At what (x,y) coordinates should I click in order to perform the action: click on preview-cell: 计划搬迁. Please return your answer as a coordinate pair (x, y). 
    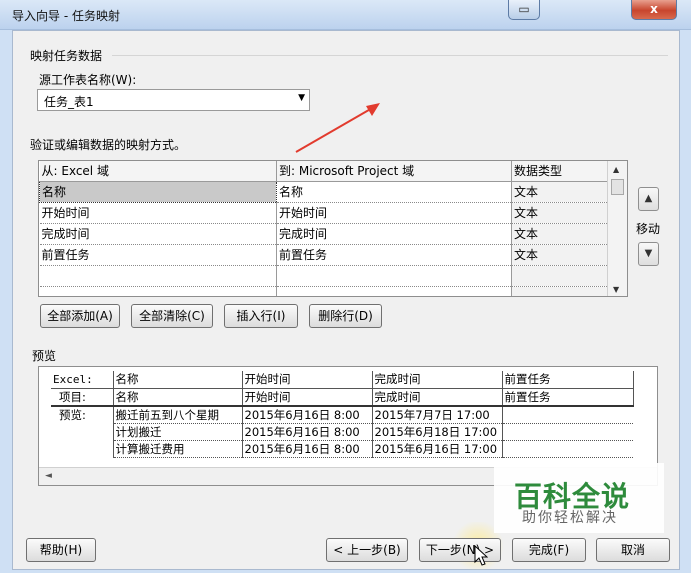
    Looking at the image, I should click on (178, 432).